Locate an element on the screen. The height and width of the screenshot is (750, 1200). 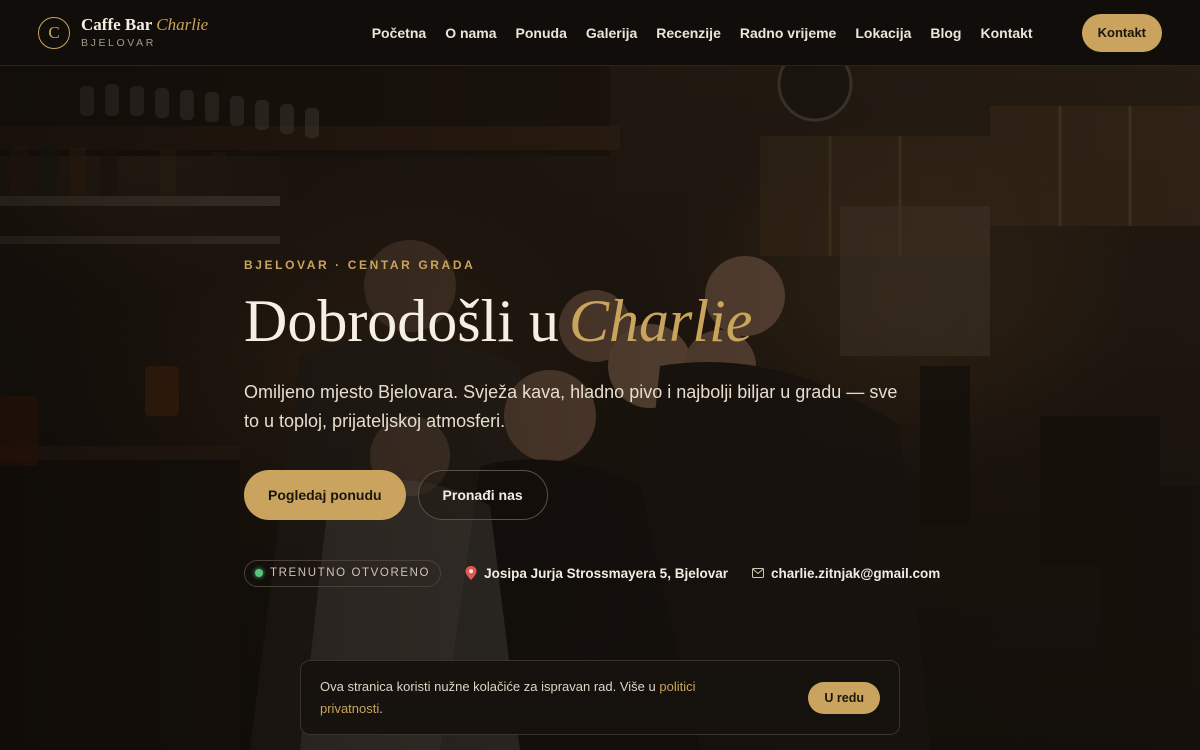
brand-logo: C Caffe Bar Charlie BJELOVAR is located at coordinates (123, 32).